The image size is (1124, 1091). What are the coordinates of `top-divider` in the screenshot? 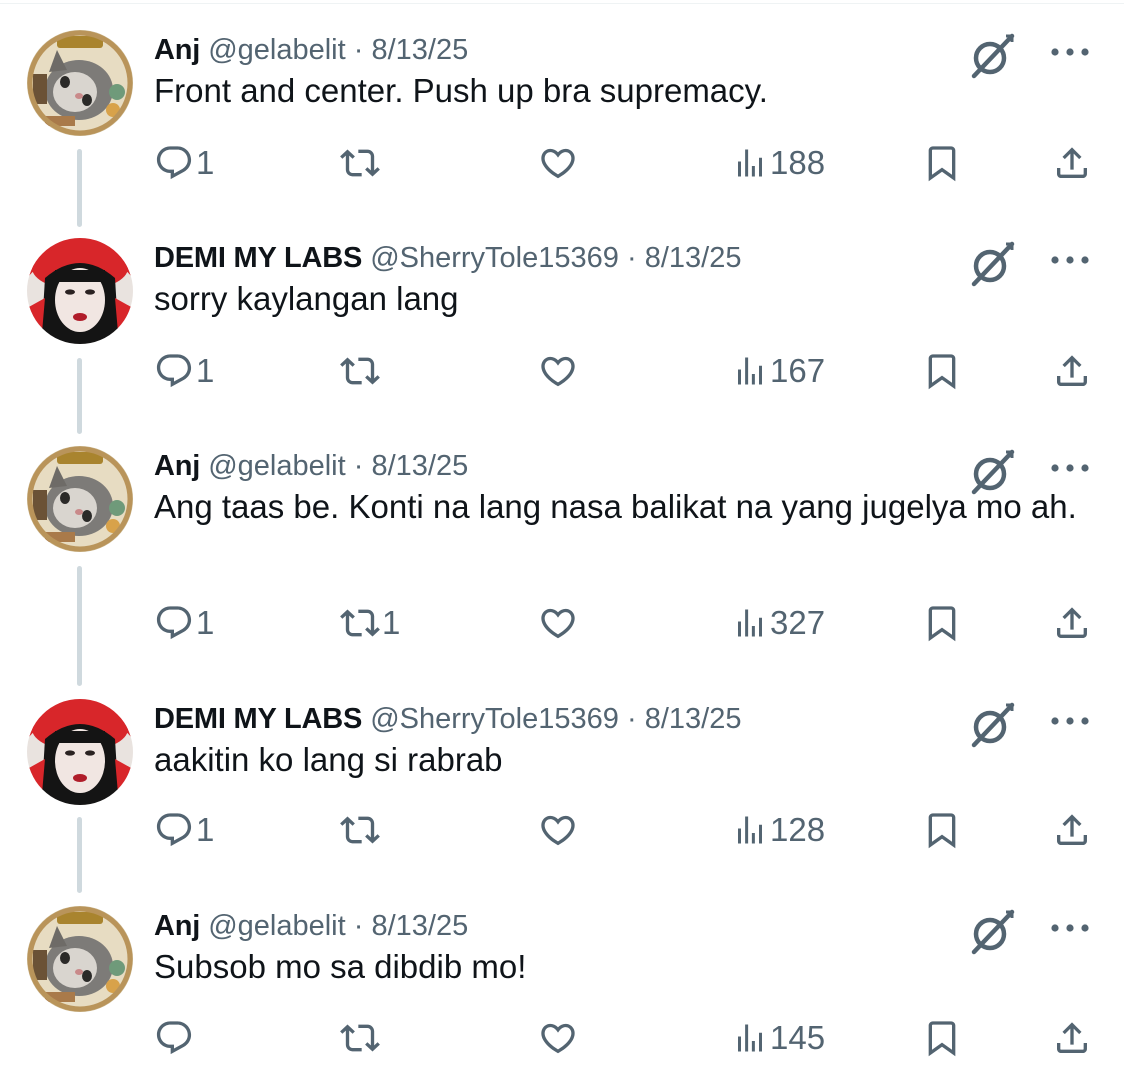 It's located at (562, 2).